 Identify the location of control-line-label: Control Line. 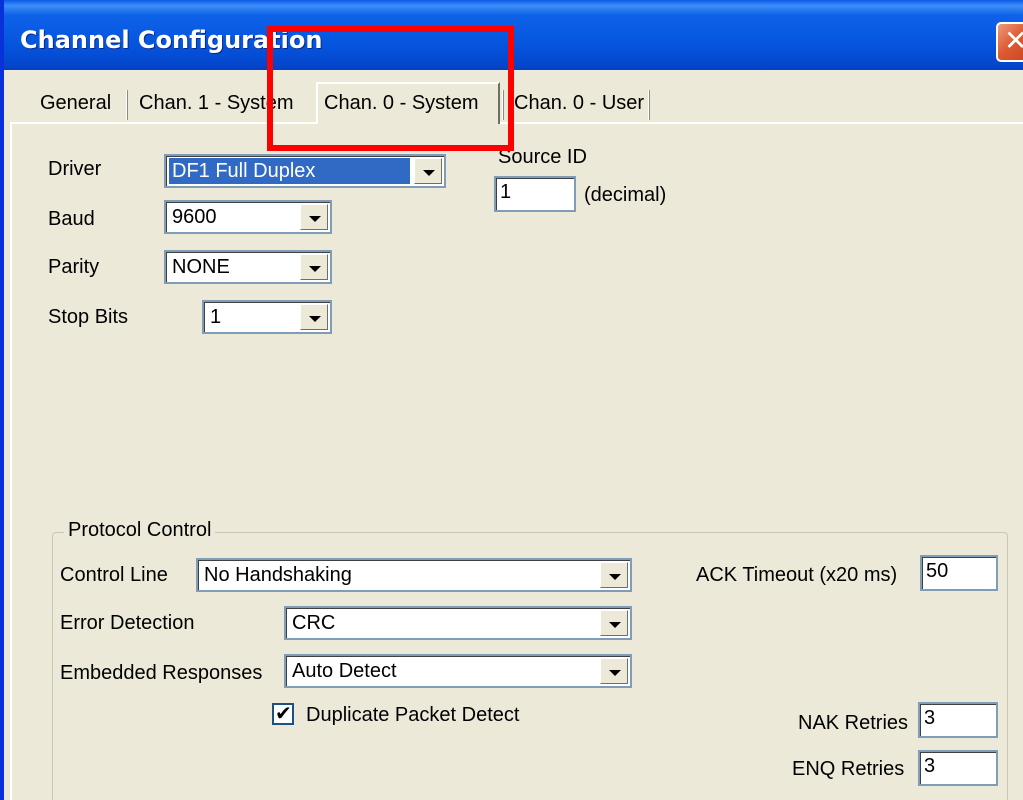
(114, 575).